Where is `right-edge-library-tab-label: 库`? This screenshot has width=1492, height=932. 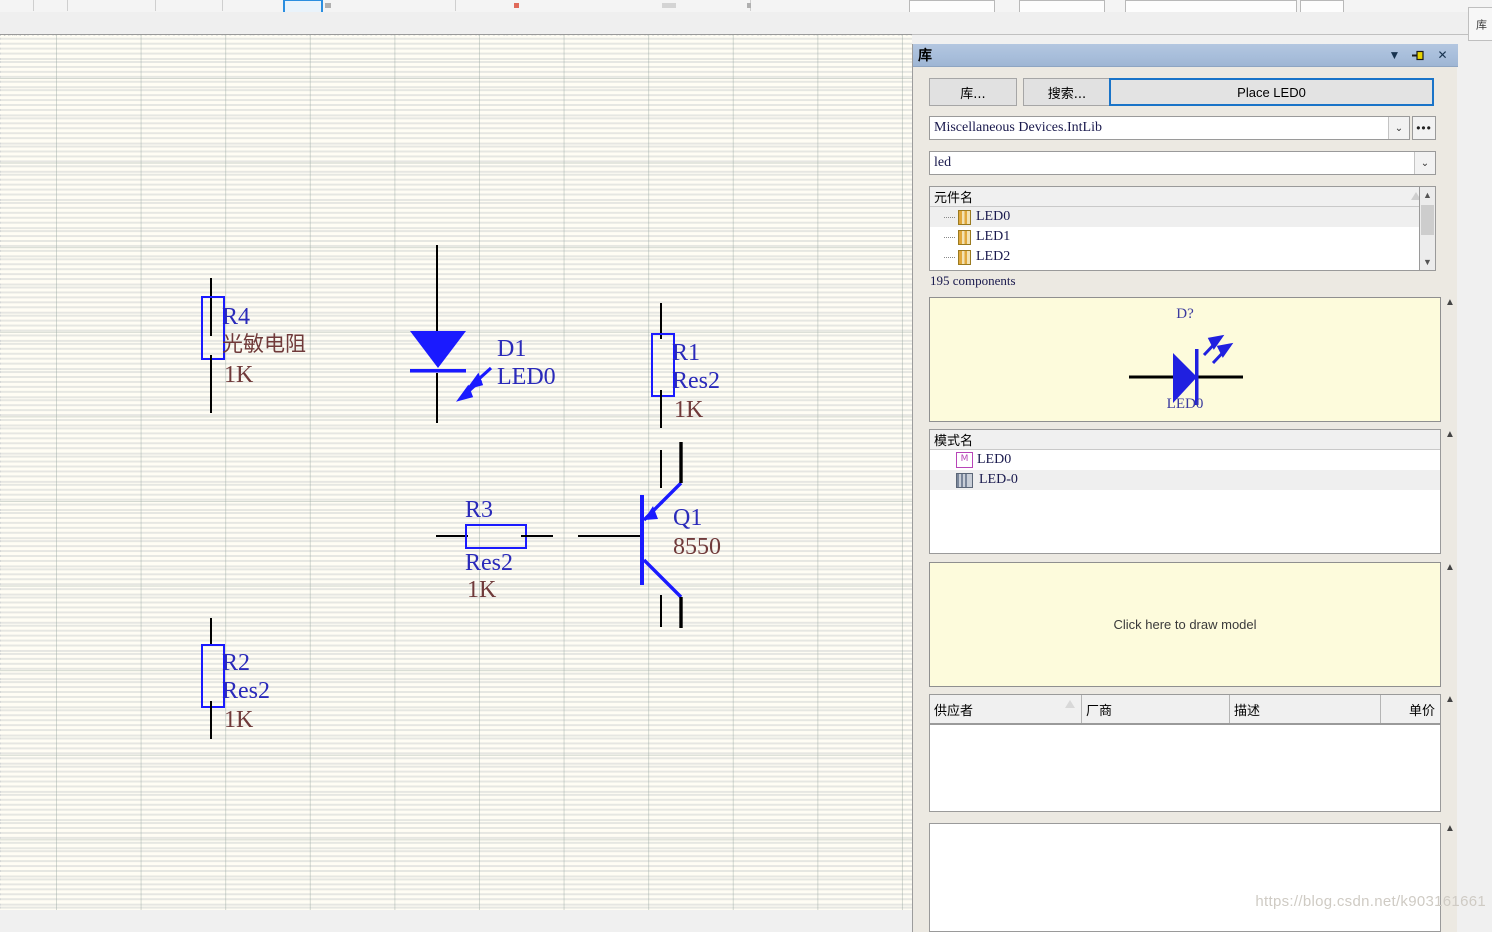
right-edge-library-tab-label: 库 is located at coordinates (1481, 24).